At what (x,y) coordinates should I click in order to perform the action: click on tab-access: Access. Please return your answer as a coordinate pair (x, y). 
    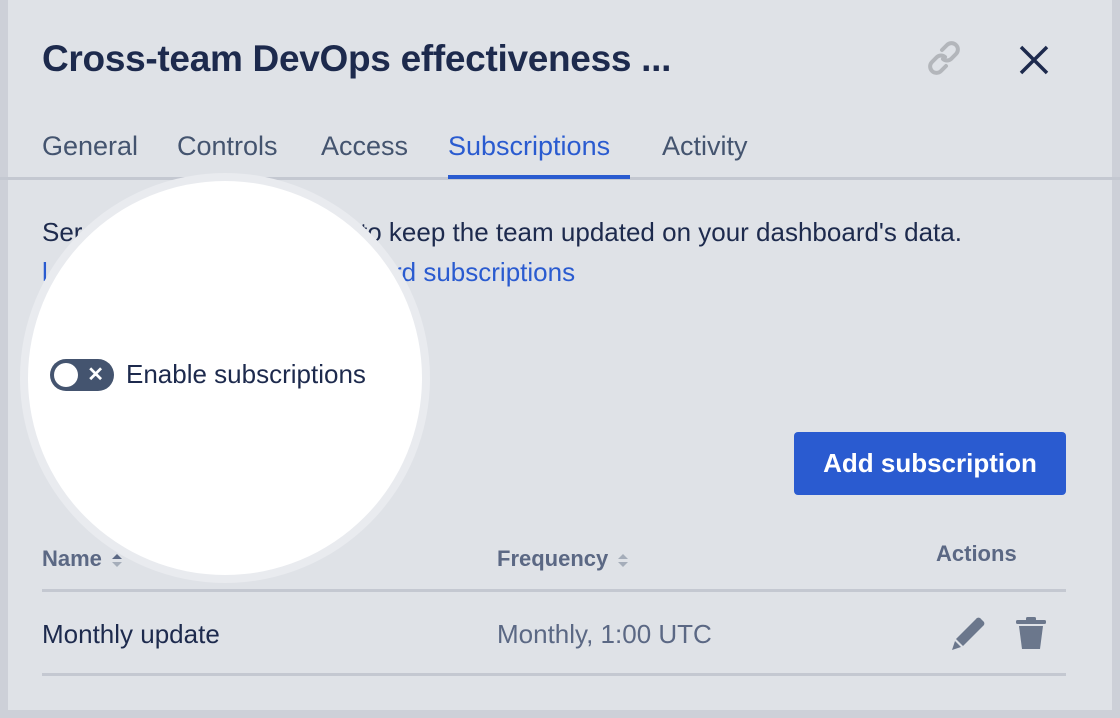
    Looking at the image, I should click on (364, 146).